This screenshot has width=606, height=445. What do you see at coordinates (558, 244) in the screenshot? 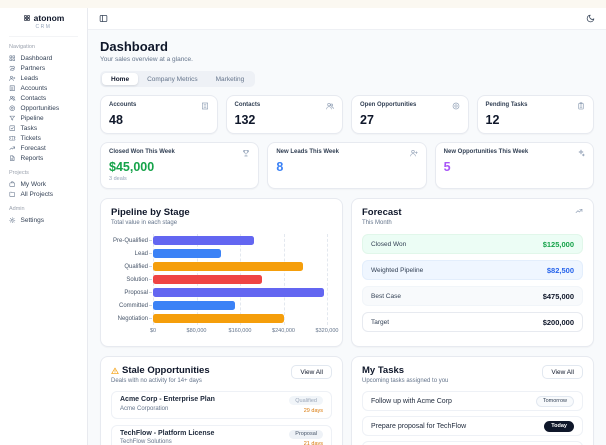
I see `forecast-row-value: $125,000` at bounding box center [558, 244].